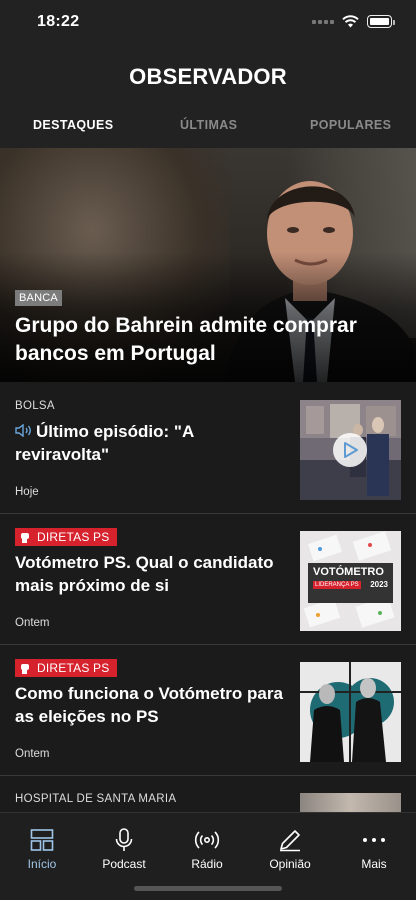 The image size is (416, 900). What do you see at coordinates (124, 839) in the screenshot?
I see `microphone-icon` at bounding box center [124, 839].